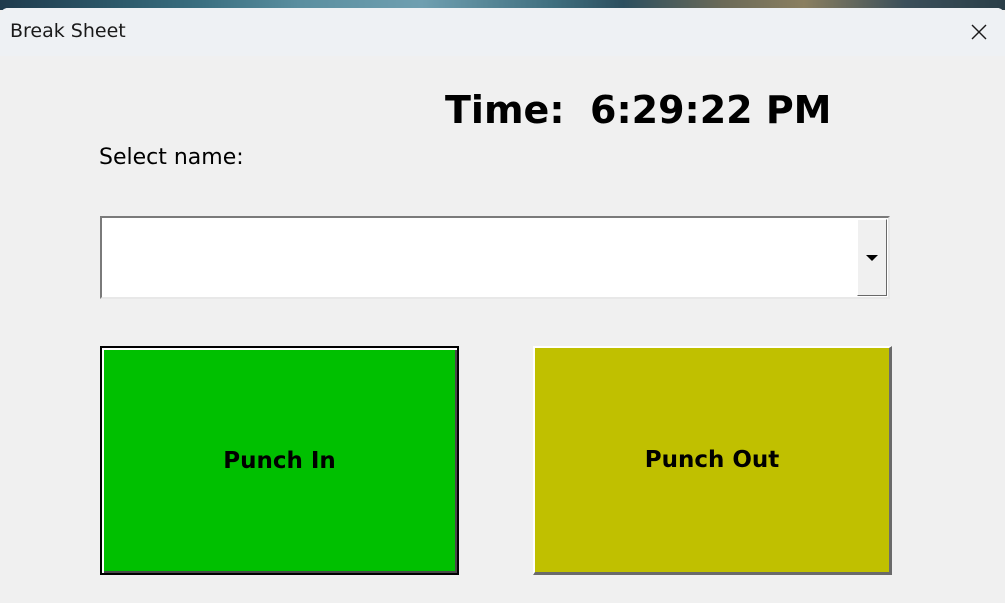 The width and height of the screenshot is (1005, 603). What do you see at coordinates (711, 110) in the screenshot?
I see `time-value: 6:29:22 PM` at bounding box center [711, 110].